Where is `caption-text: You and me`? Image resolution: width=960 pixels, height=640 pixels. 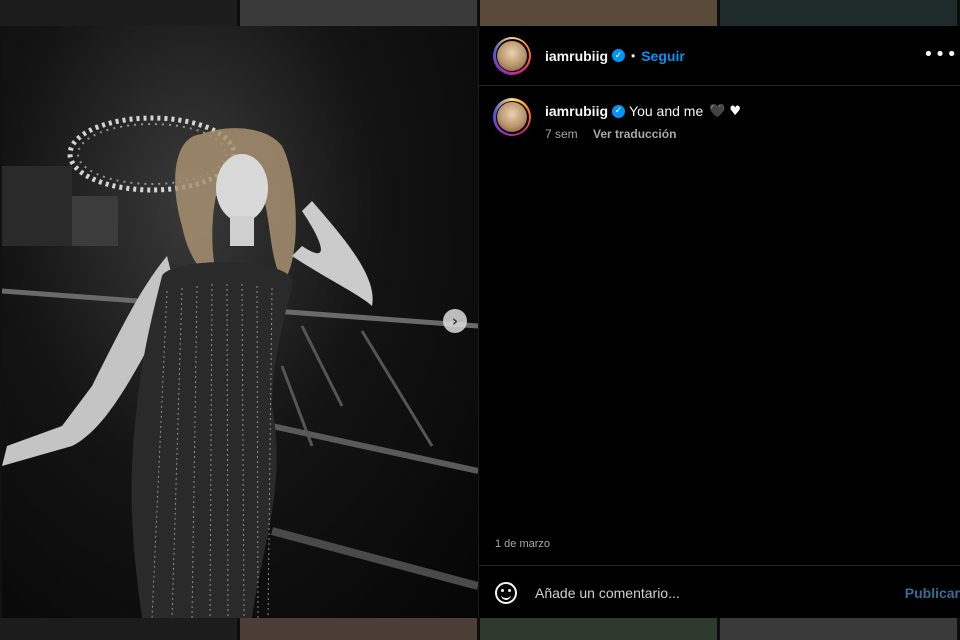 caption-text: You and me is located at coordinates (666, 111).